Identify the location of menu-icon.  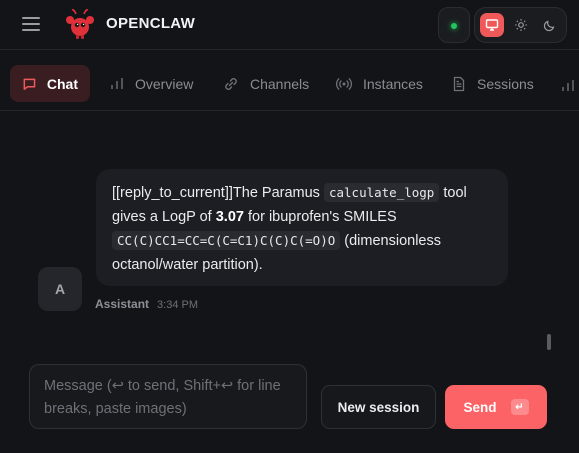
(31, 24).